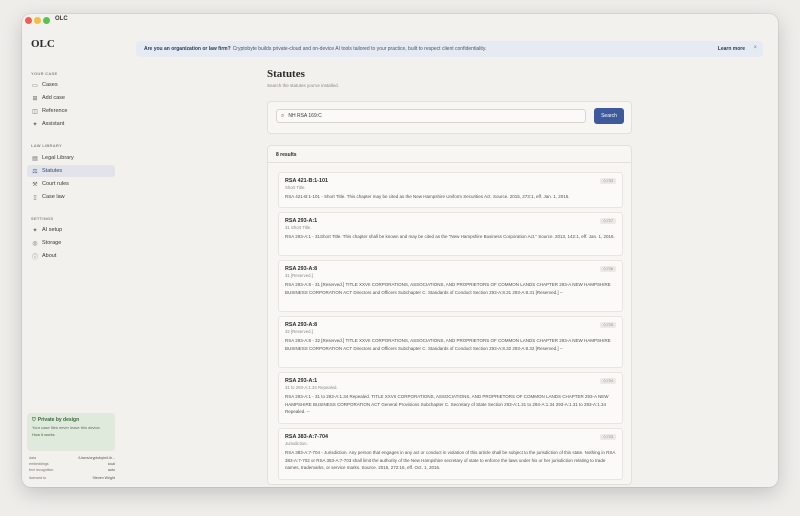  Describe the element at coordinates (111, 464) in the screenshot. I see `meta-value: local` at that location.